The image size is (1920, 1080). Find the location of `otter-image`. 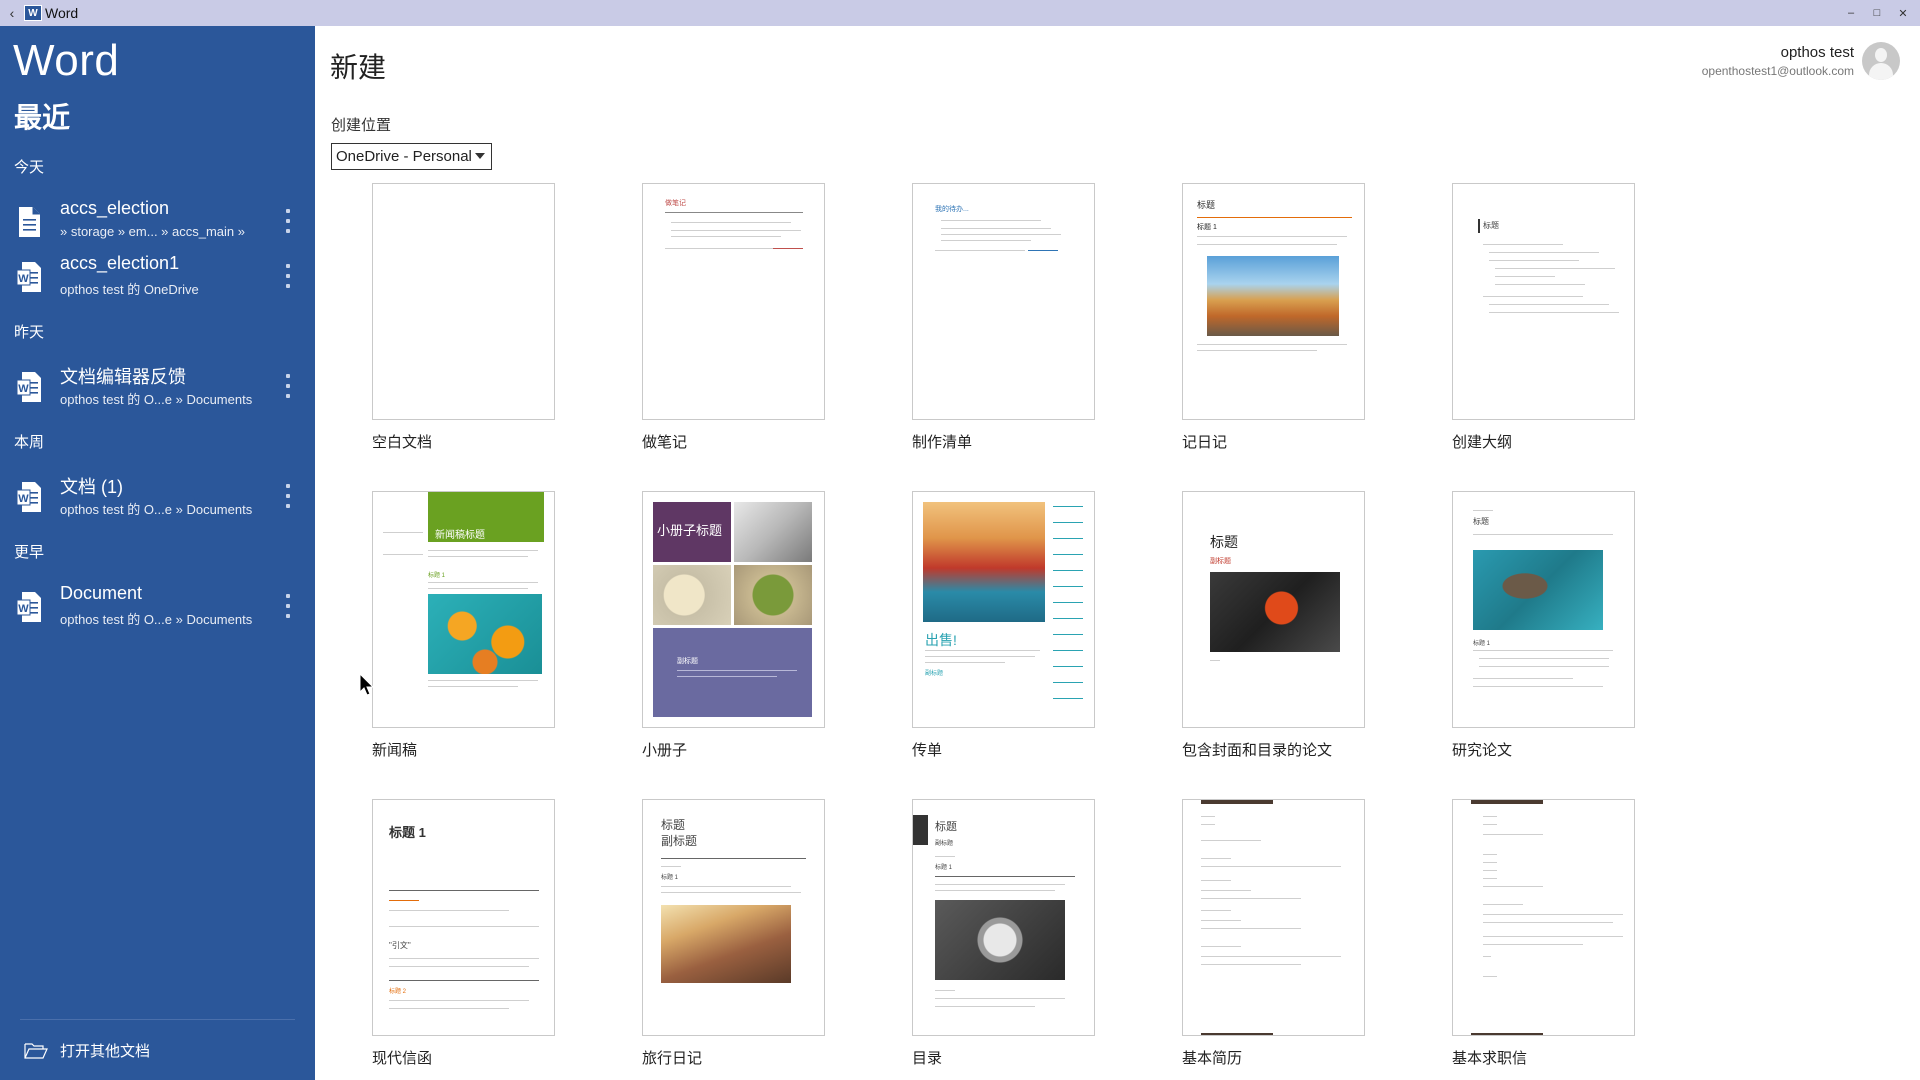

otter-image is located at coordinates (1538, 590).